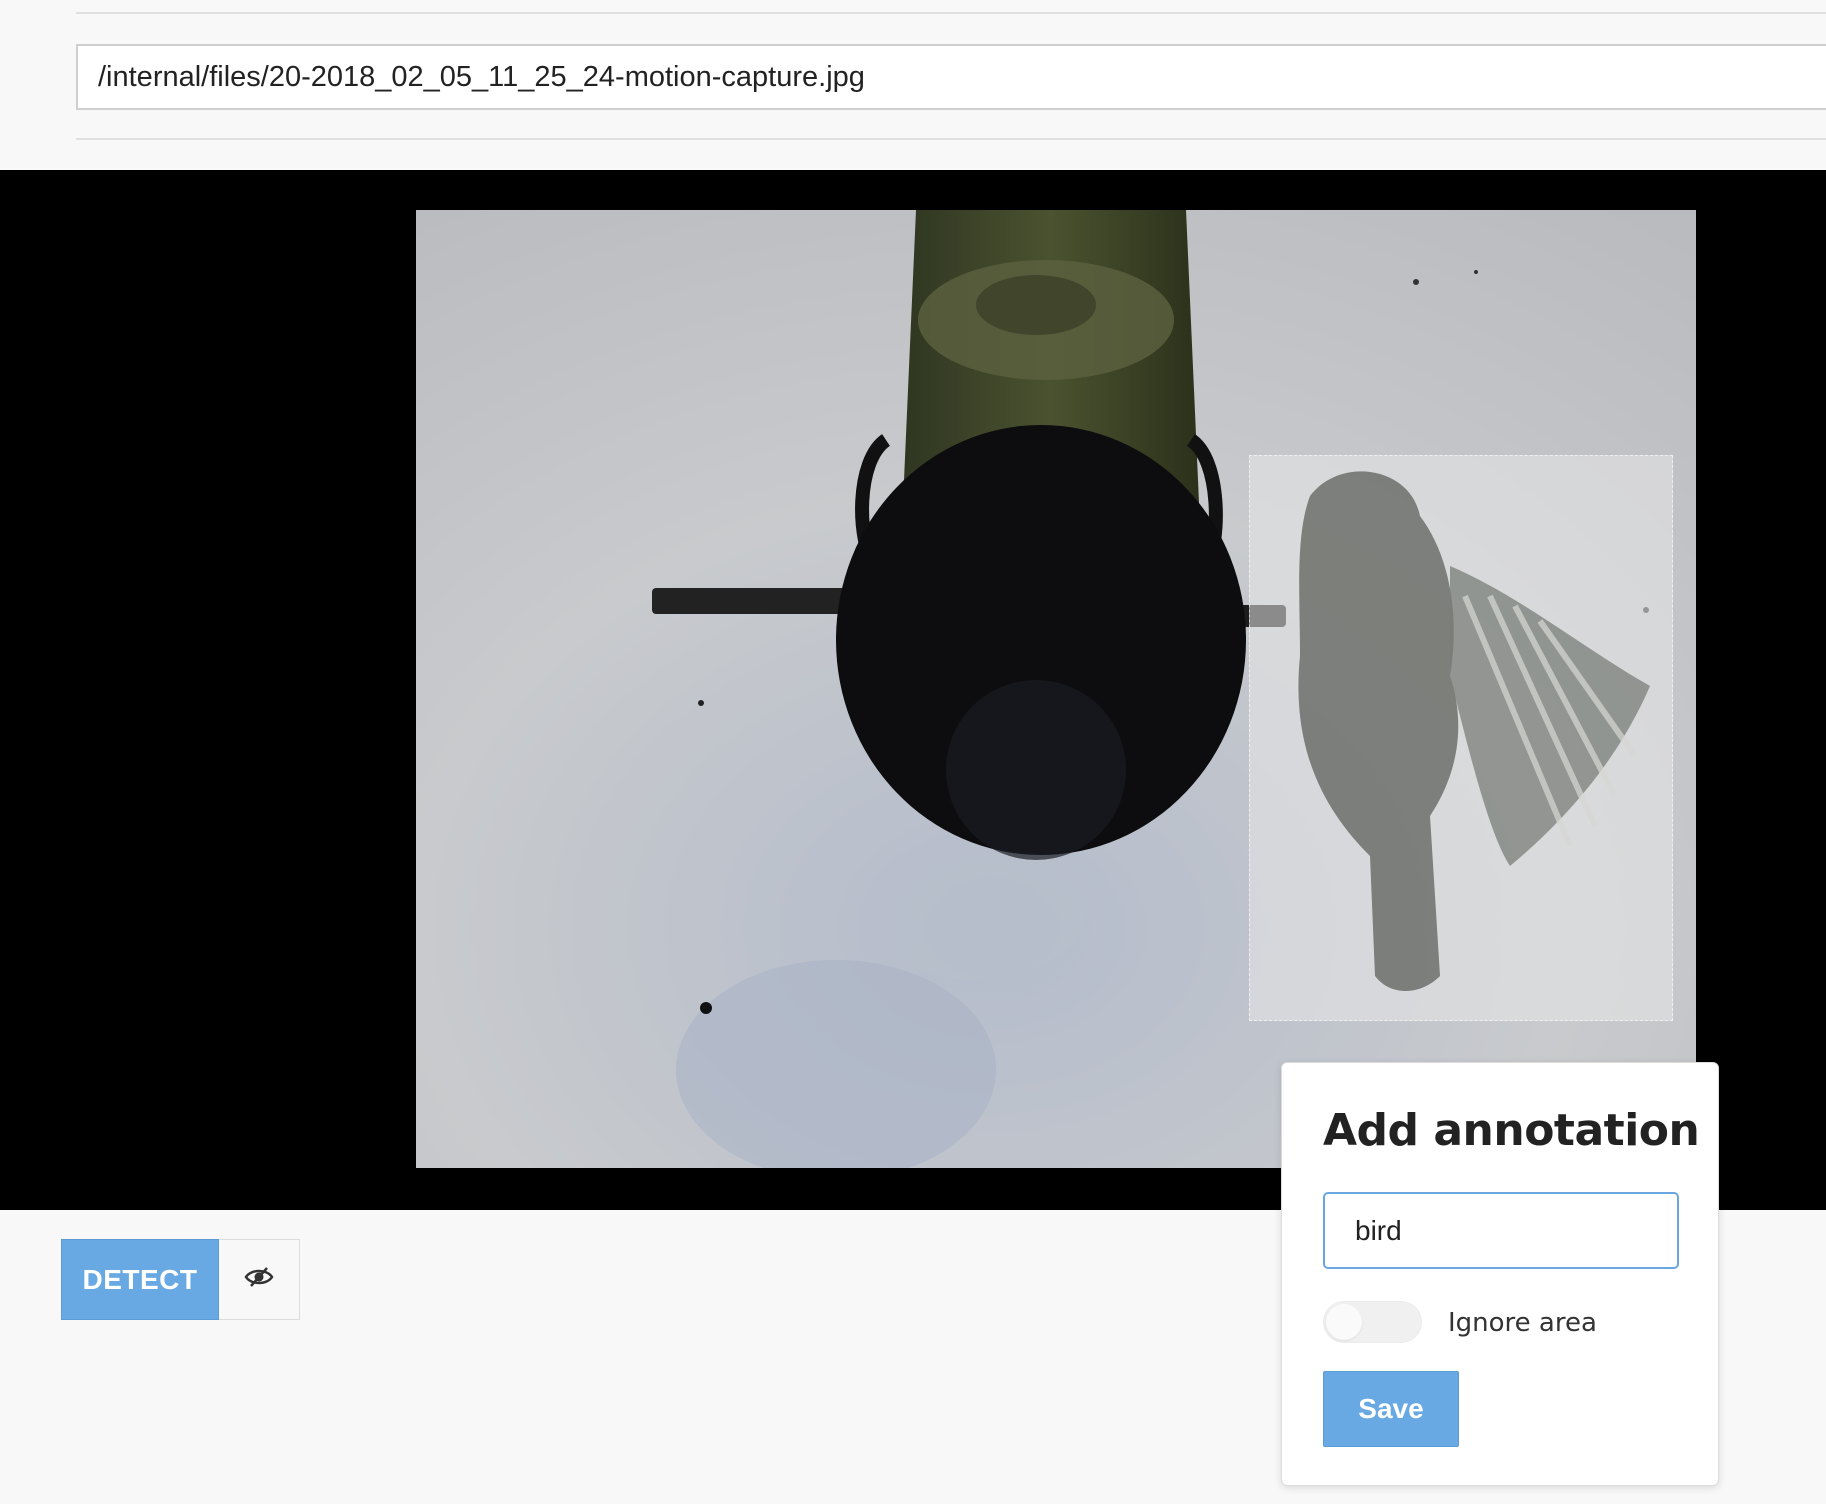 The height and width of the screenshot is (1504, 1826). What do you see at coordinates (1511, 1130) in the screenshot?
I see `popup-title: Add annotation` at bounding box center [1511, 1130].